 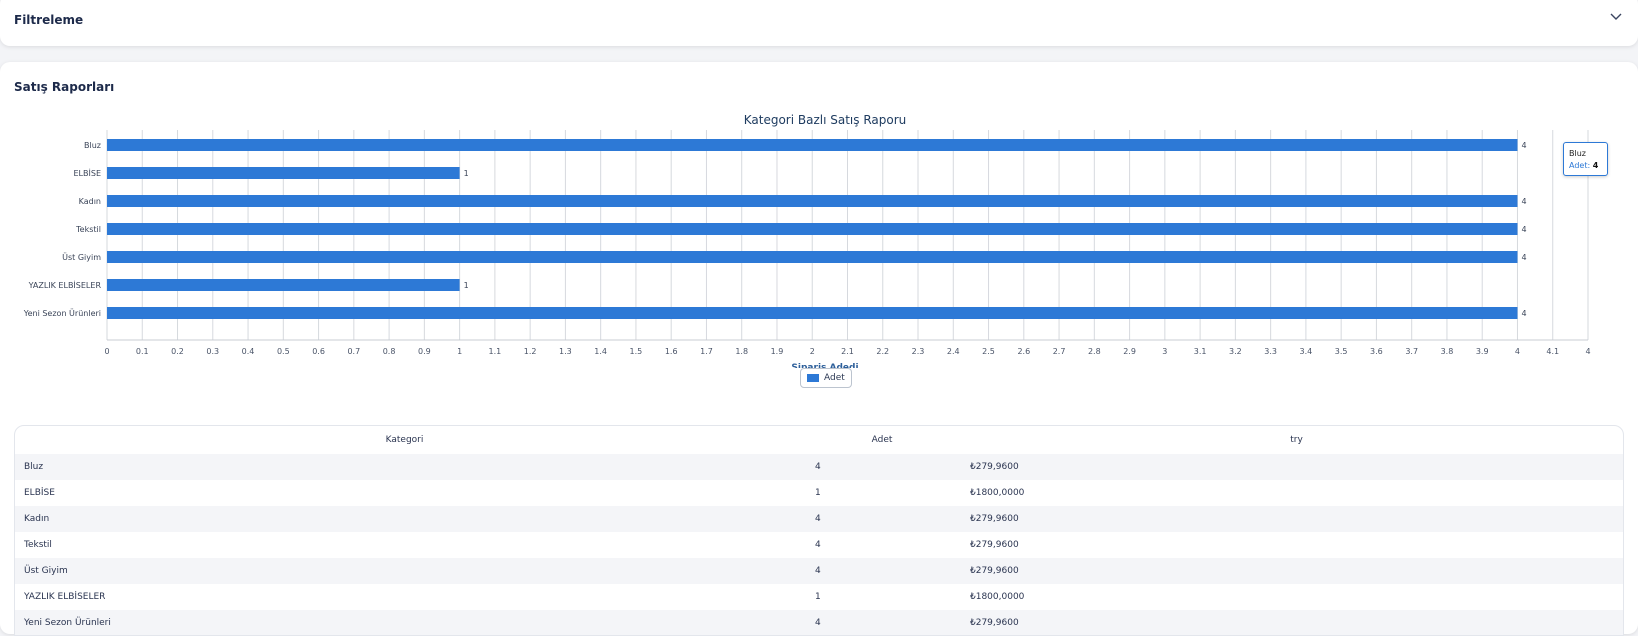 I want to click on cell-kategori: Tekstil, so click(x=38, y=545).